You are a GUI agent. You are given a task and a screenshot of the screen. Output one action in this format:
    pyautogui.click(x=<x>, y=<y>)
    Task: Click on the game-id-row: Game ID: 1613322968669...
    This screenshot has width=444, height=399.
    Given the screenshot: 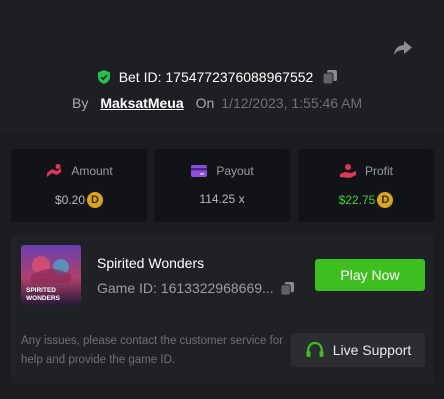 What is the action you would take?
    pyautogui.click(x=196, y=288)
    